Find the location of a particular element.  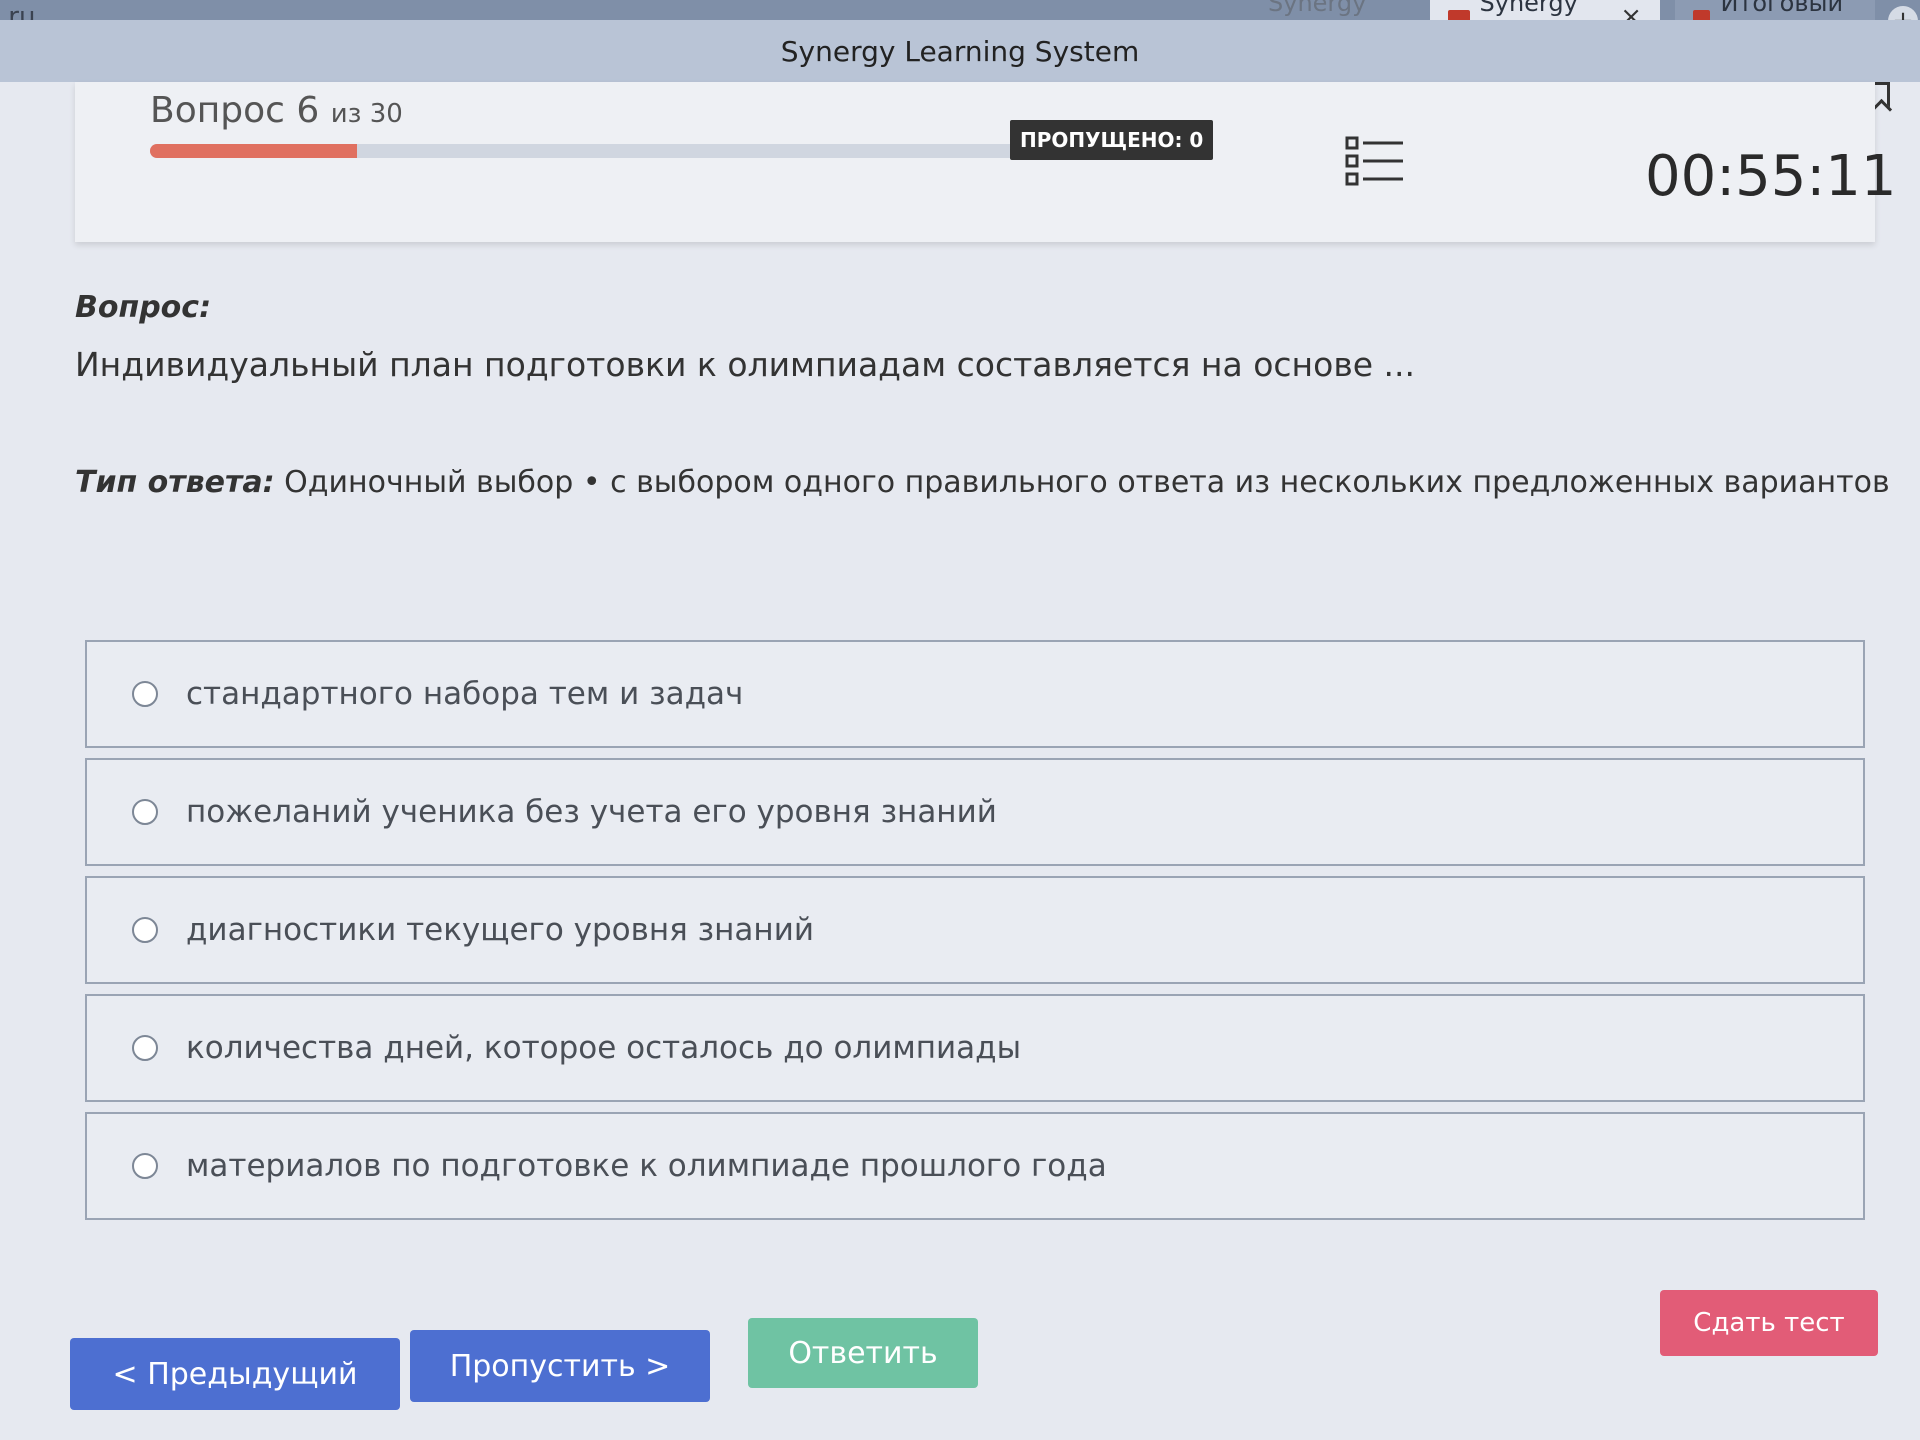

option-text: диагностики текущего уровня знаний is located at coordinates (500, 930).